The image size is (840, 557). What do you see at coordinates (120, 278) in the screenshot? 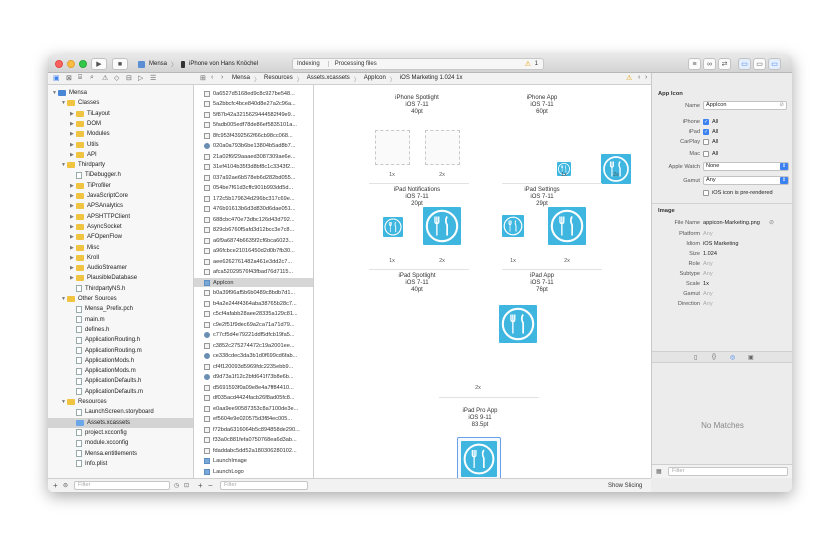
I see `navigator-item: ▶ PlausibleDatabase` at bounding box center [120, 278].